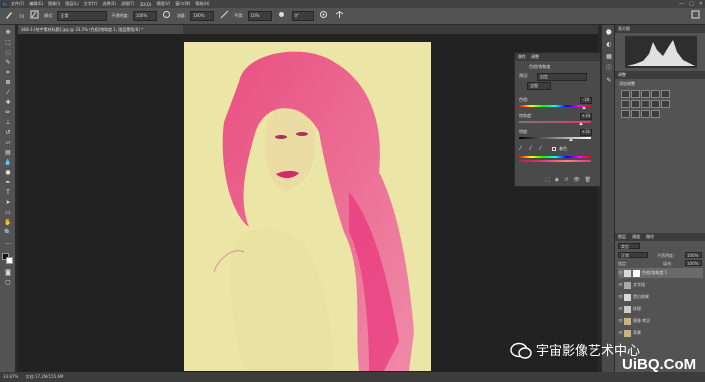  What do you see at coordinates (146, 4) in the screenshot?
I see `menu-3d: 3D(D)` at bounding box center [146, 4].